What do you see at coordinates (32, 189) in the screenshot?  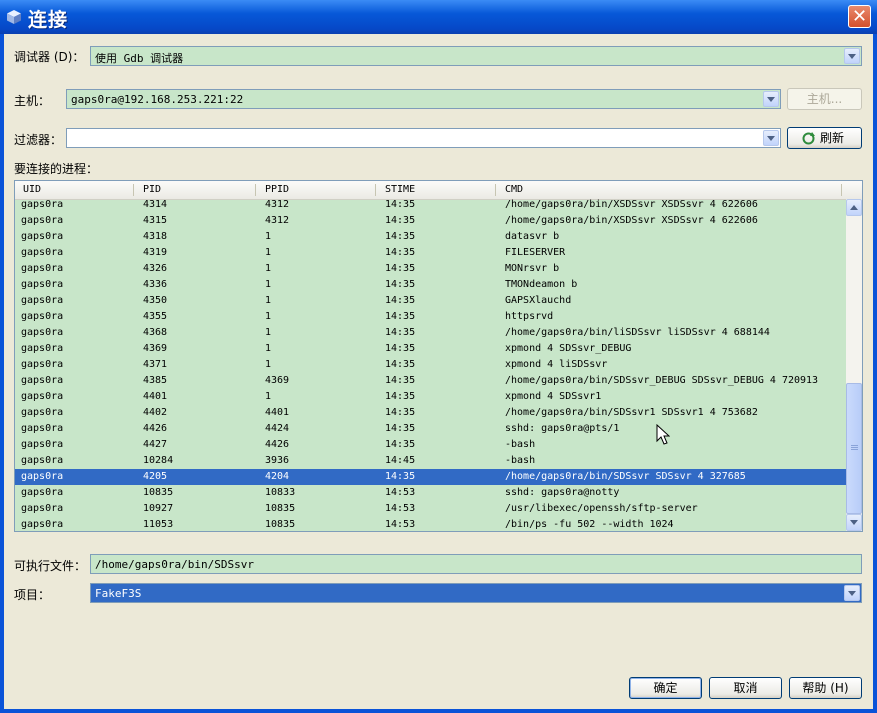 I see `column-header-uid: UID` at bounding box center [32, 189].